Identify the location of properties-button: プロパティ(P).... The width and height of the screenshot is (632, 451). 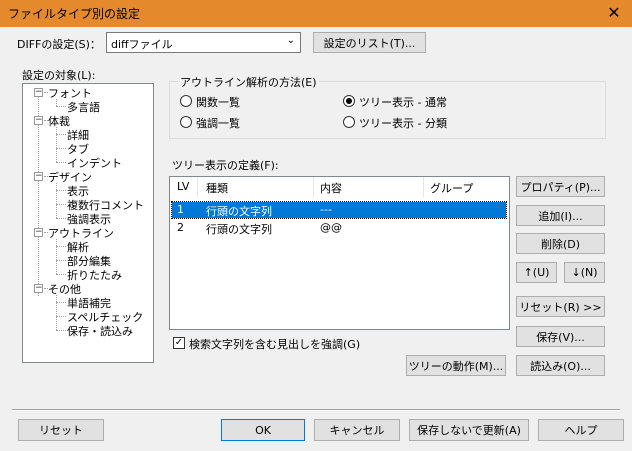
(560, 186).